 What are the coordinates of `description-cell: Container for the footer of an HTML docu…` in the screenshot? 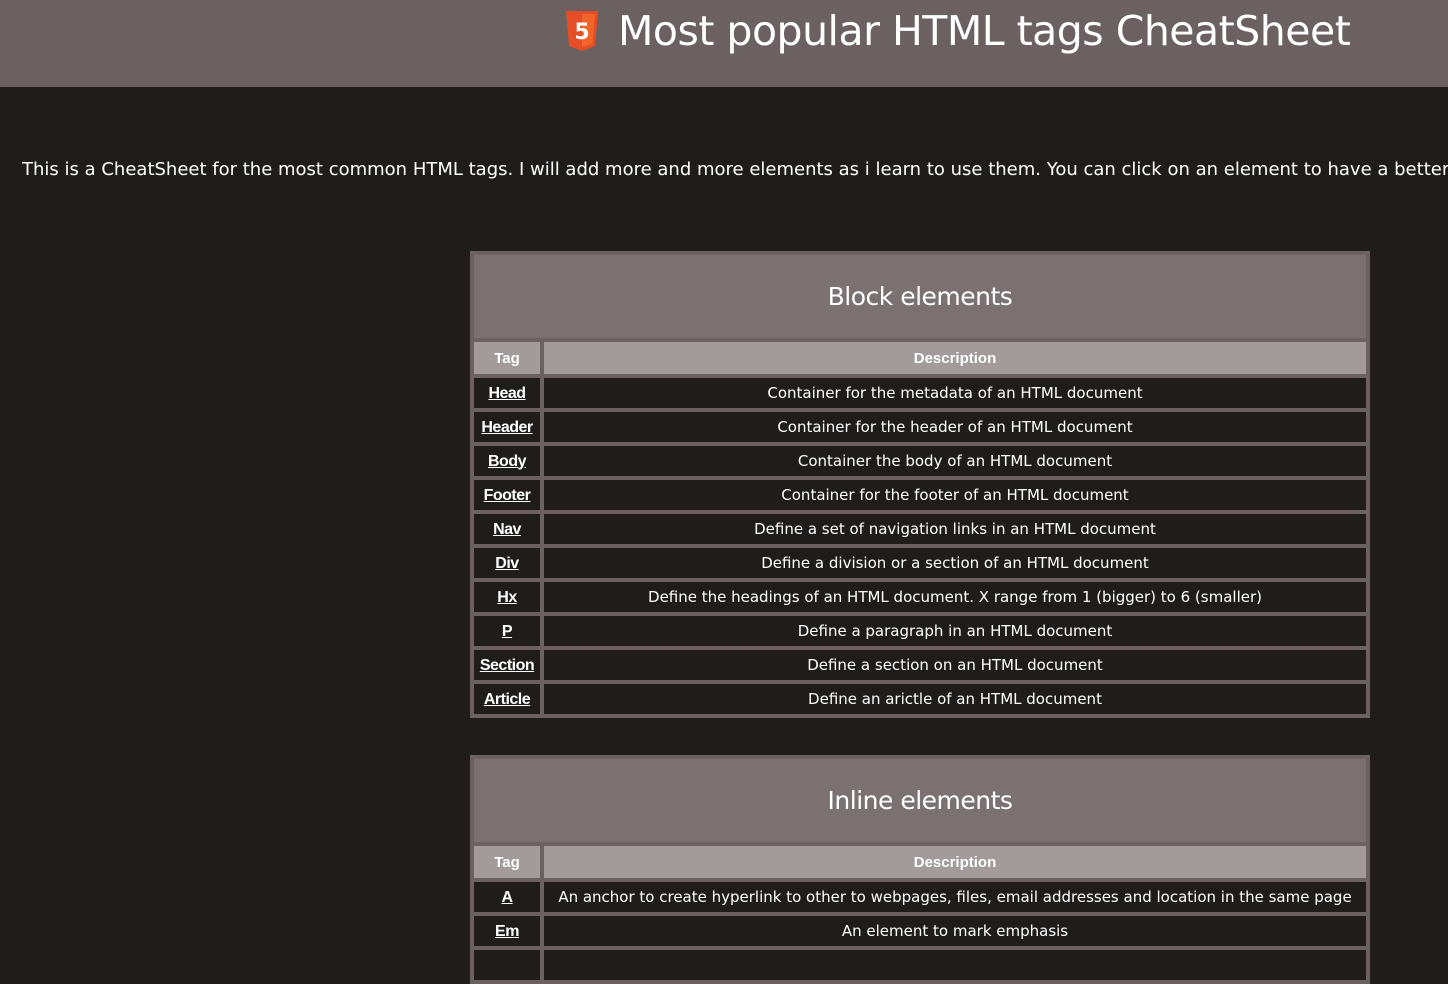 It's located at (955, 495).